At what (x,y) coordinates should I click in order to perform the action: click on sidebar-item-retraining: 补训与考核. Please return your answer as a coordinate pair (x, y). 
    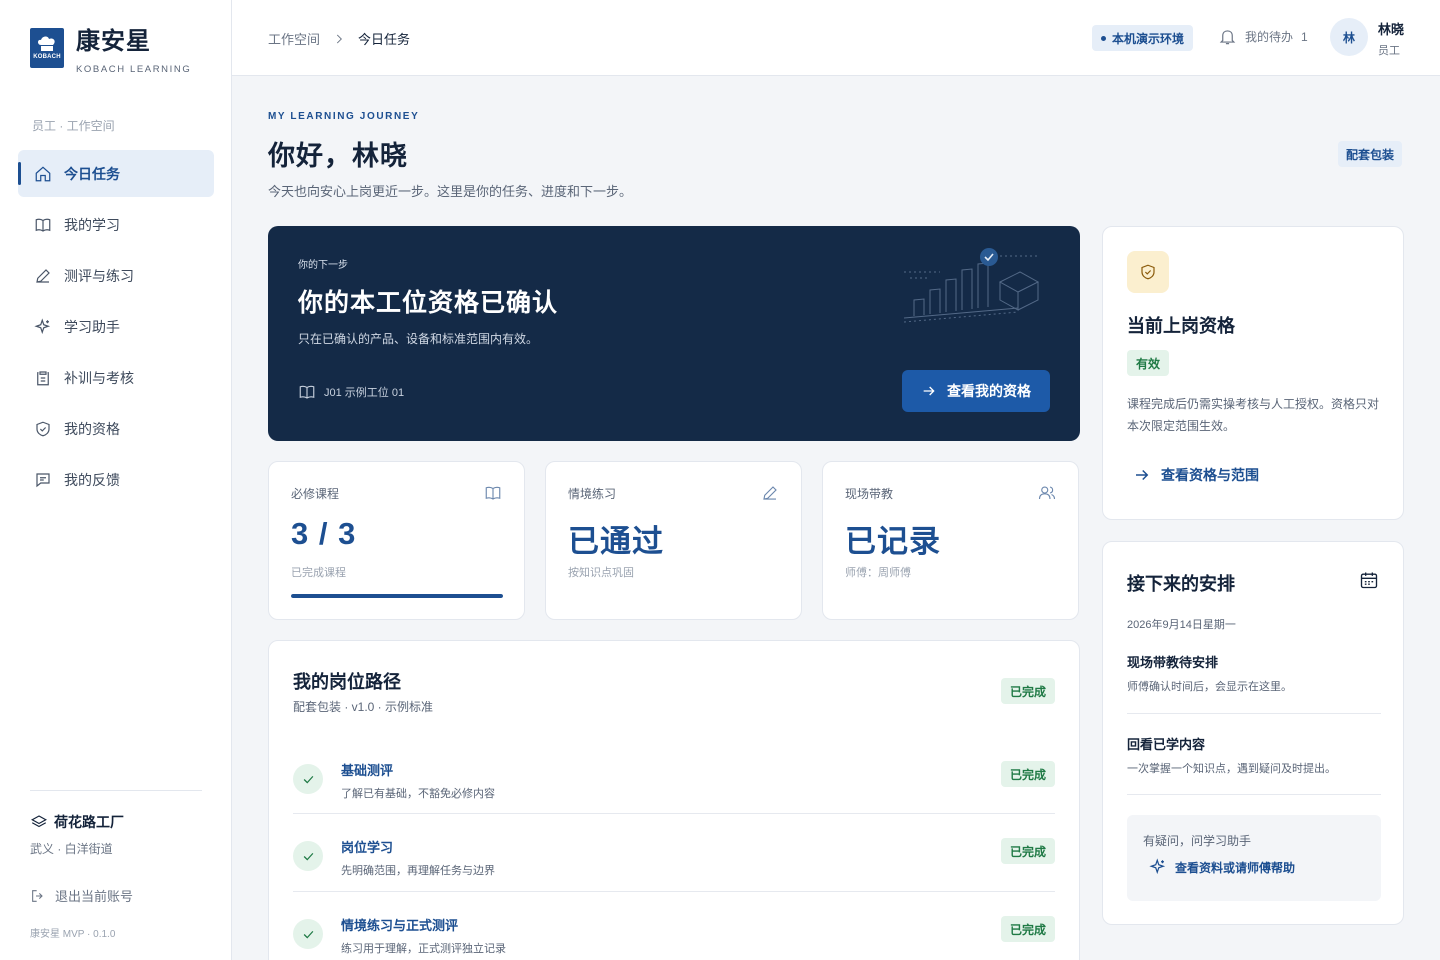
    Looking at the image, I should click on (116, 377).